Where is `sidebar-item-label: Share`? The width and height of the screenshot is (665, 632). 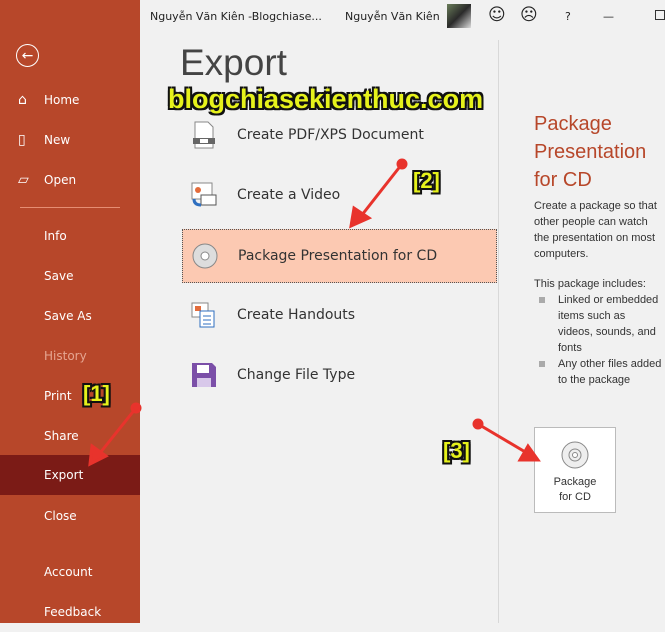
sidebar-item-label: Share is located at coordinates (61, 436).